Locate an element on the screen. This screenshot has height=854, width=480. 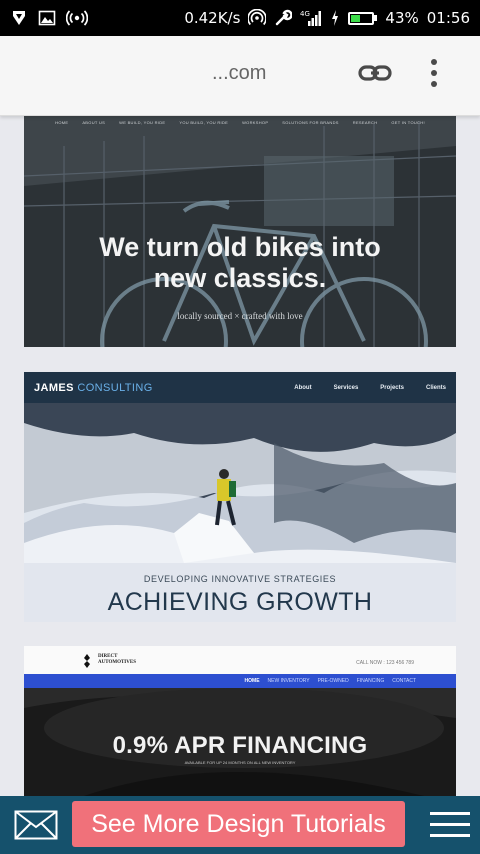
signal-icon: 4G is located at coordinates (311, 18).